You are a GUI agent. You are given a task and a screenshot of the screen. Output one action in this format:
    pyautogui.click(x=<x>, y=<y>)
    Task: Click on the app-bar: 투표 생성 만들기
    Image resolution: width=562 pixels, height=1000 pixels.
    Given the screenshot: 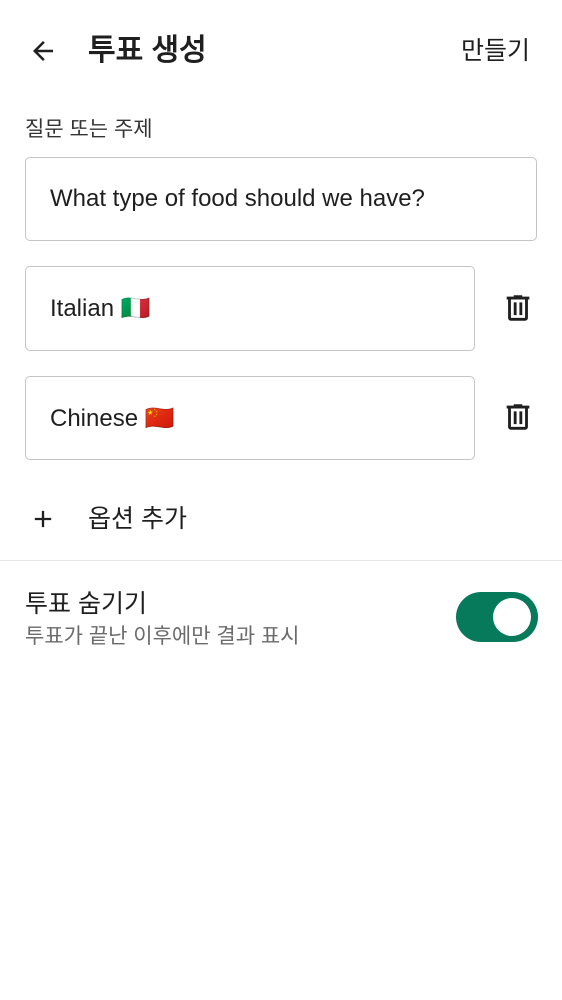 What is the action you would take?
    pyautogui.click(x=281, y=51)
    